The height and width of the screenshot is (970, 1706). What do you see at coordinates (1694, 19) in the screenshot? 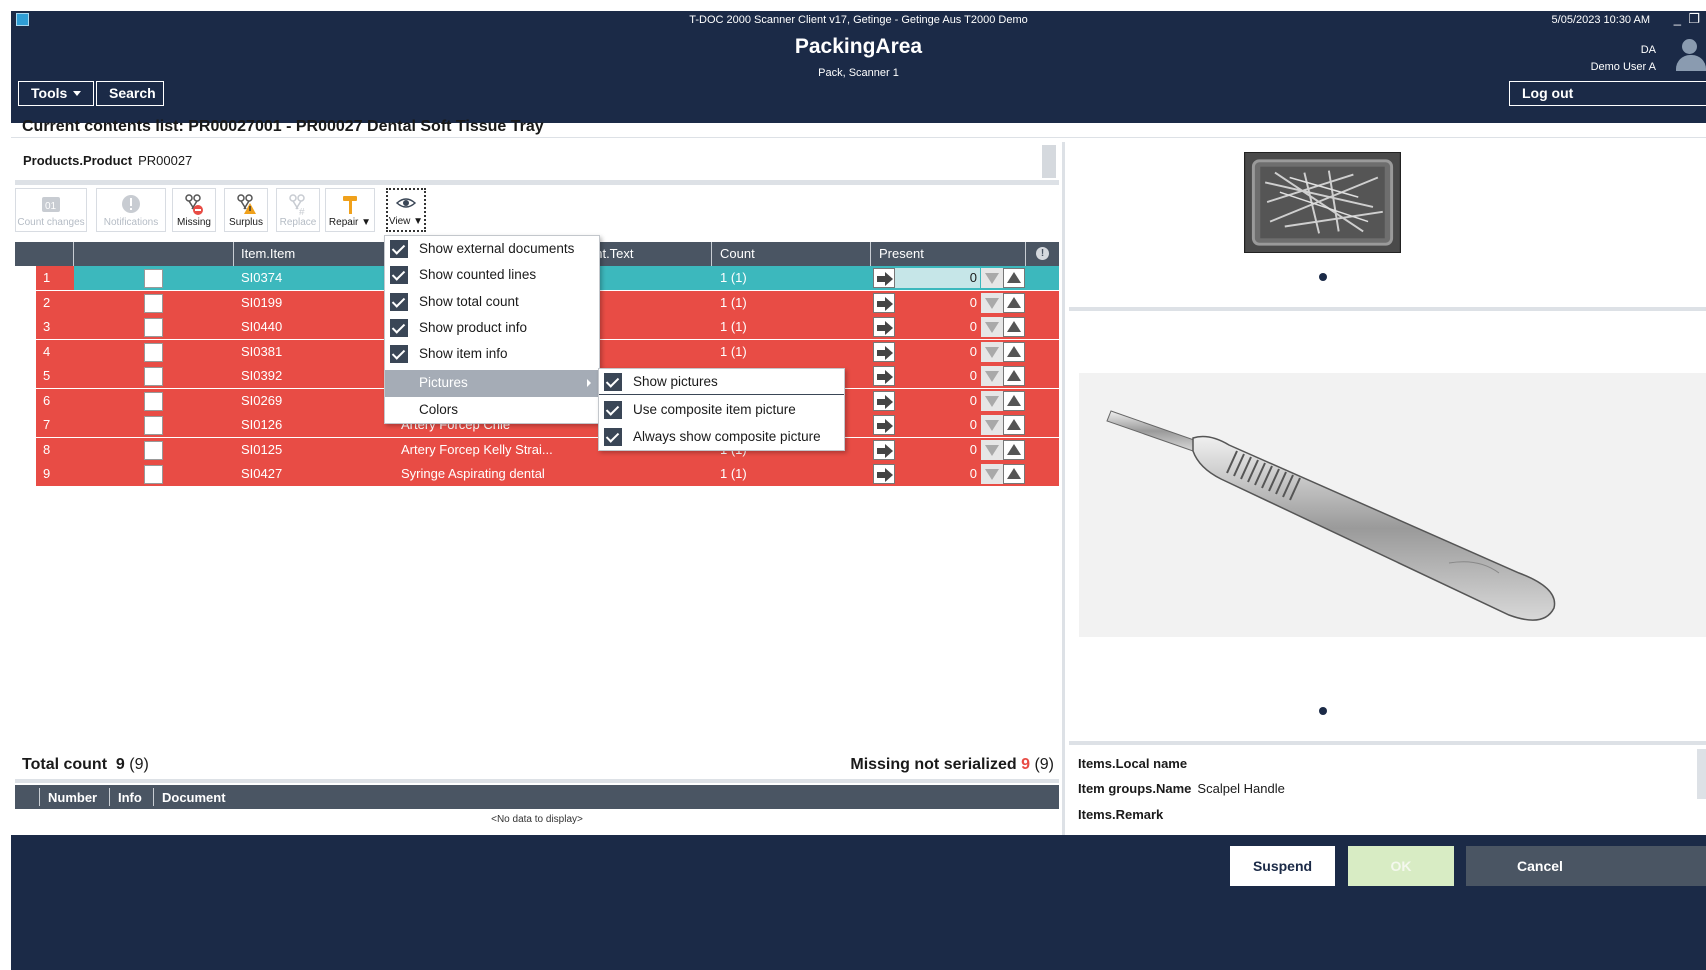
I see `restore-button: ❐` at bounding box center [1694, 19].